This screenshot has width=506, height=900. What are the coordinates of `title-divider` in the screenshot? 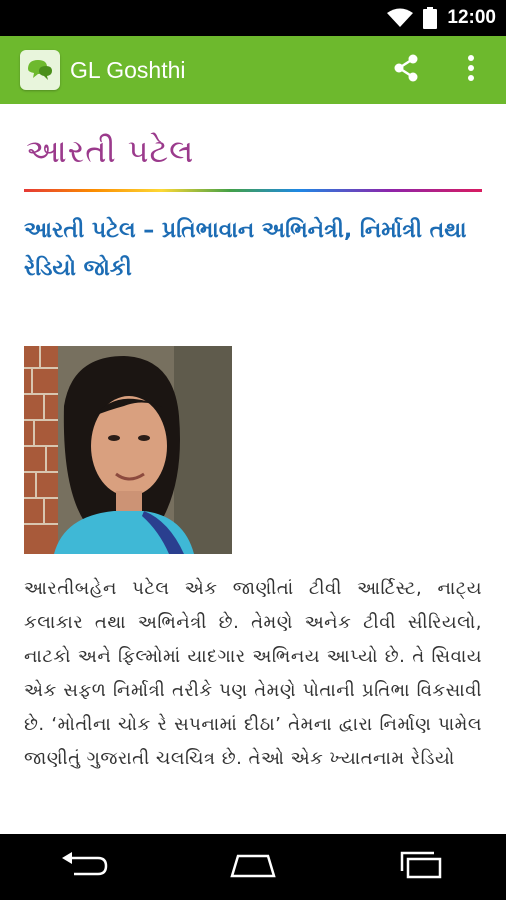 It's located at (253, 190).